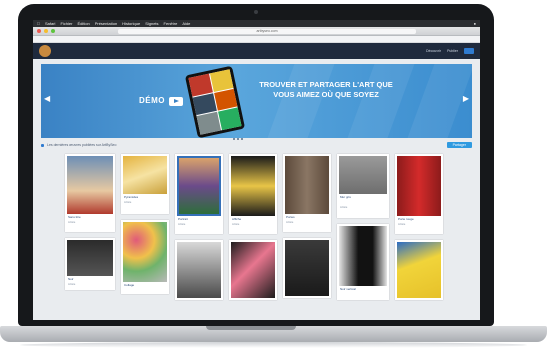  I want to click on bookmarks-bar, so click(256, 39).